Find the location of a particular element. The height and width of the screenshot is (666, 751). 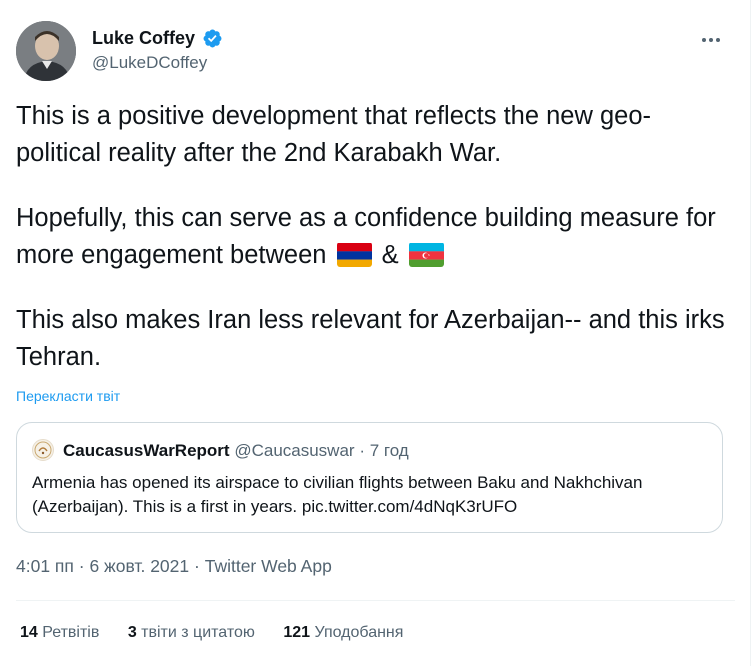

quoted-author-avatar is located at coordinates (43, 450).